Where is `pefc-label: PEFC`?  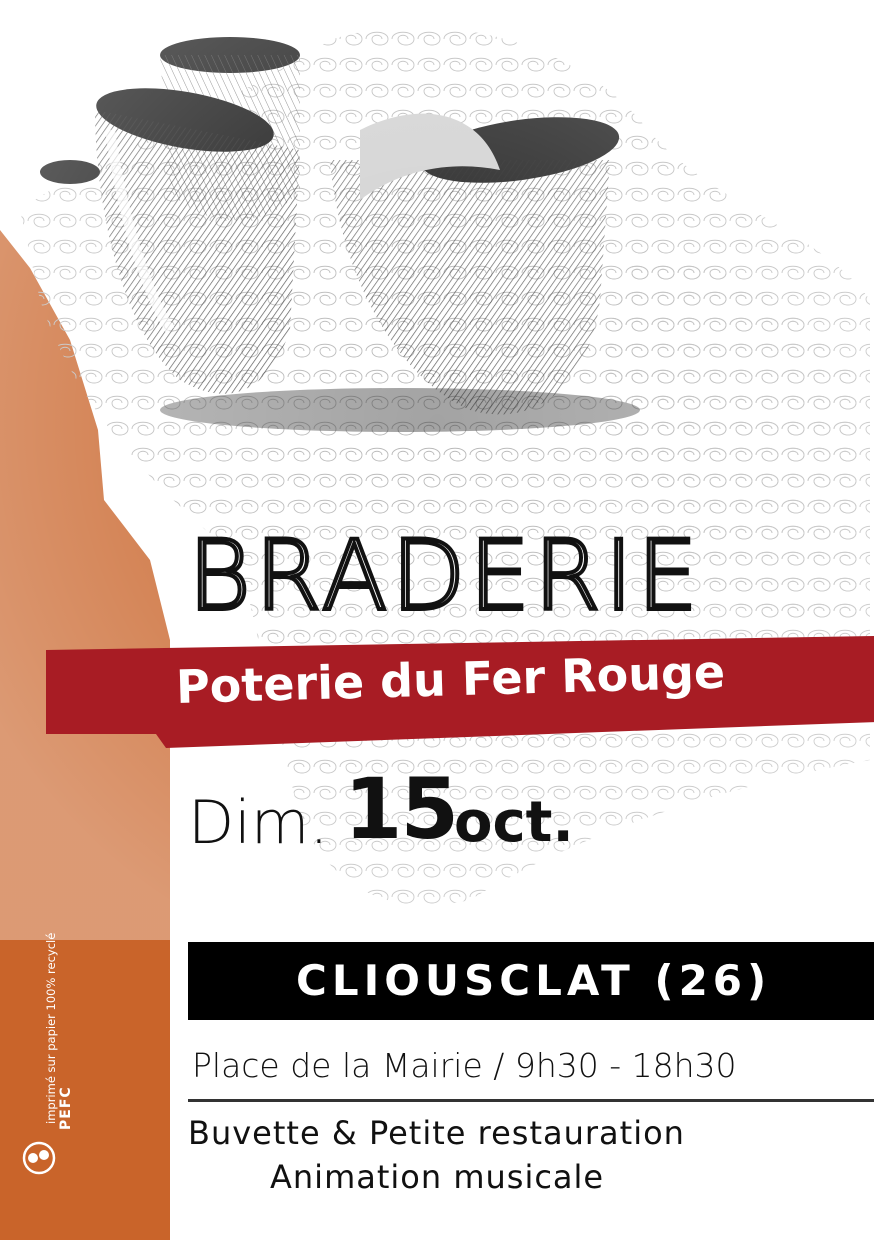 pefc-label: PEFC is located at coordinates (66, 1108).